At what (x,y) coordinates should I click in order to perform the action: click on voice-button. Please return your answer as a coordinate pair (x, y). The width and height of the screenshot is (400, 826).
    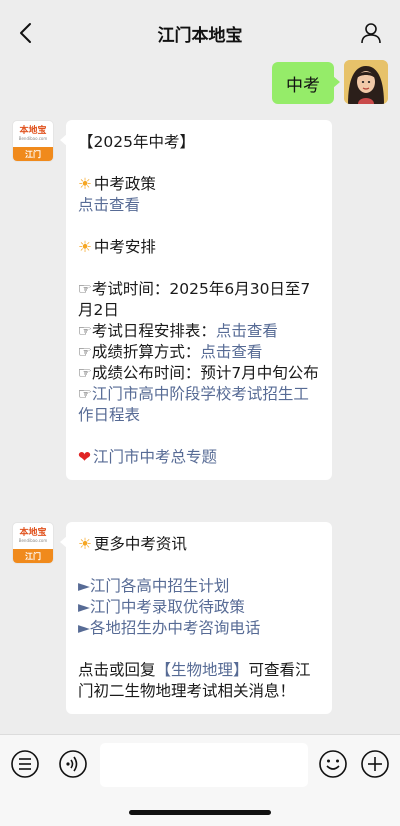
    Looking at the image, I should click on (73, 764).